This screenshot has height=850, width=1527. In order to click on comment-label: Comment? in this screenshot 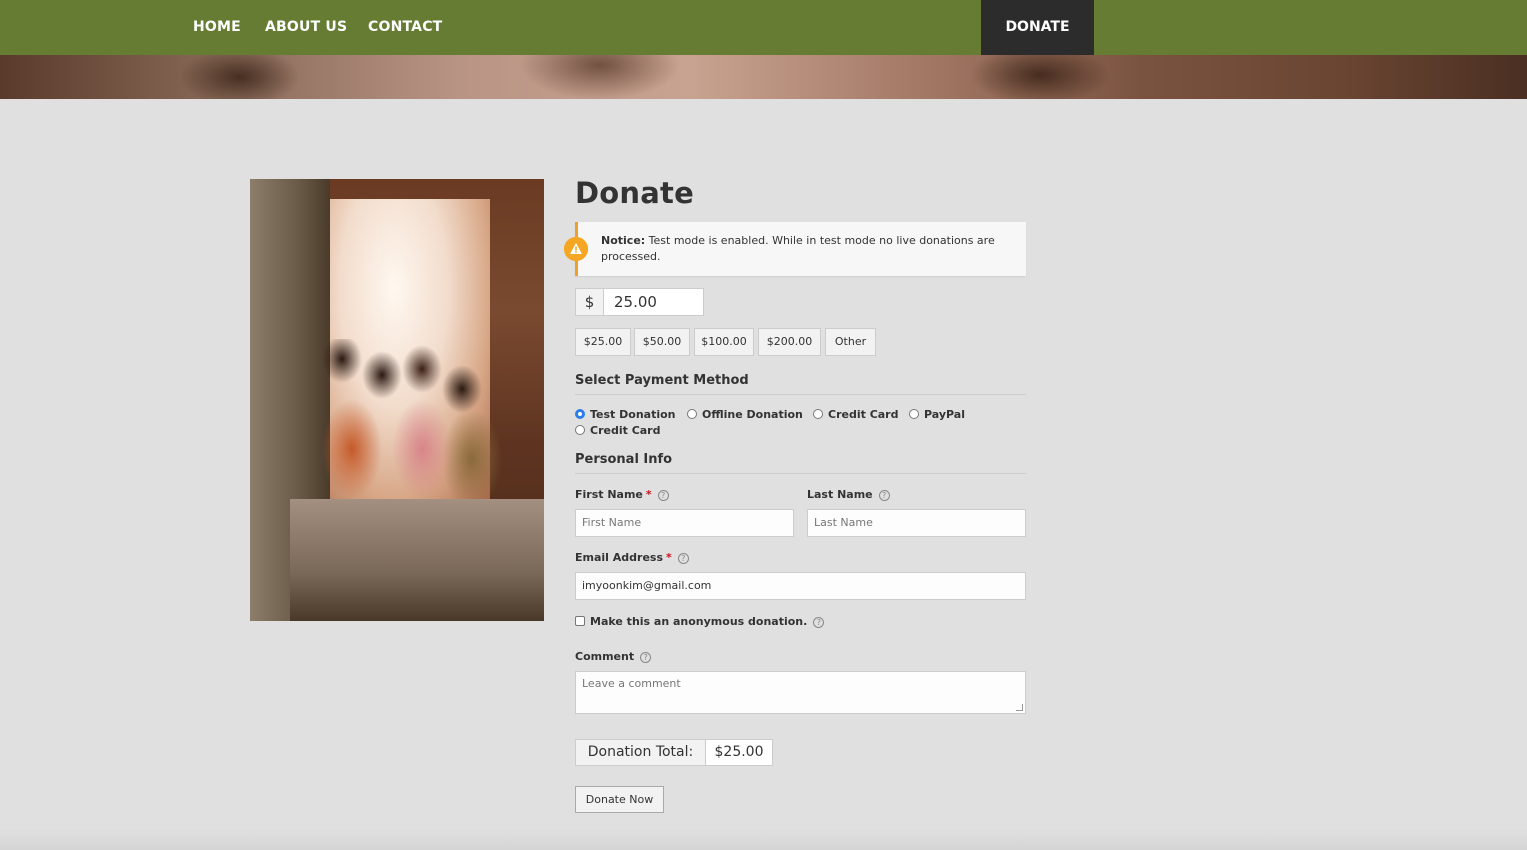, I will do `click(613, 656)`.